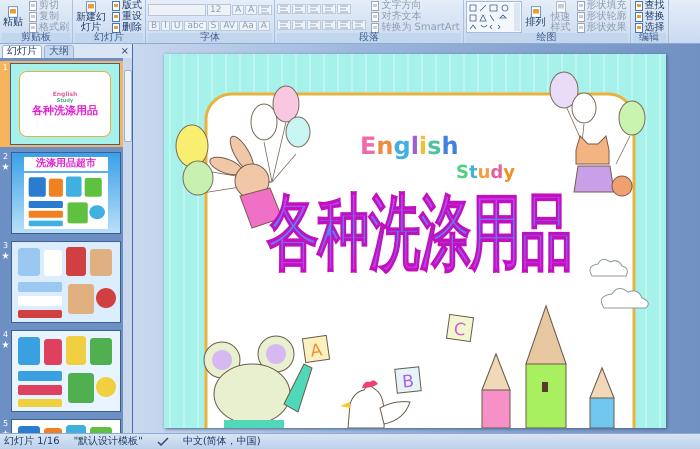 The height and width of the screenshot is (449, 700). I want to click on slide-thumbnail: 洗涤用品超市, so click(66, 193).